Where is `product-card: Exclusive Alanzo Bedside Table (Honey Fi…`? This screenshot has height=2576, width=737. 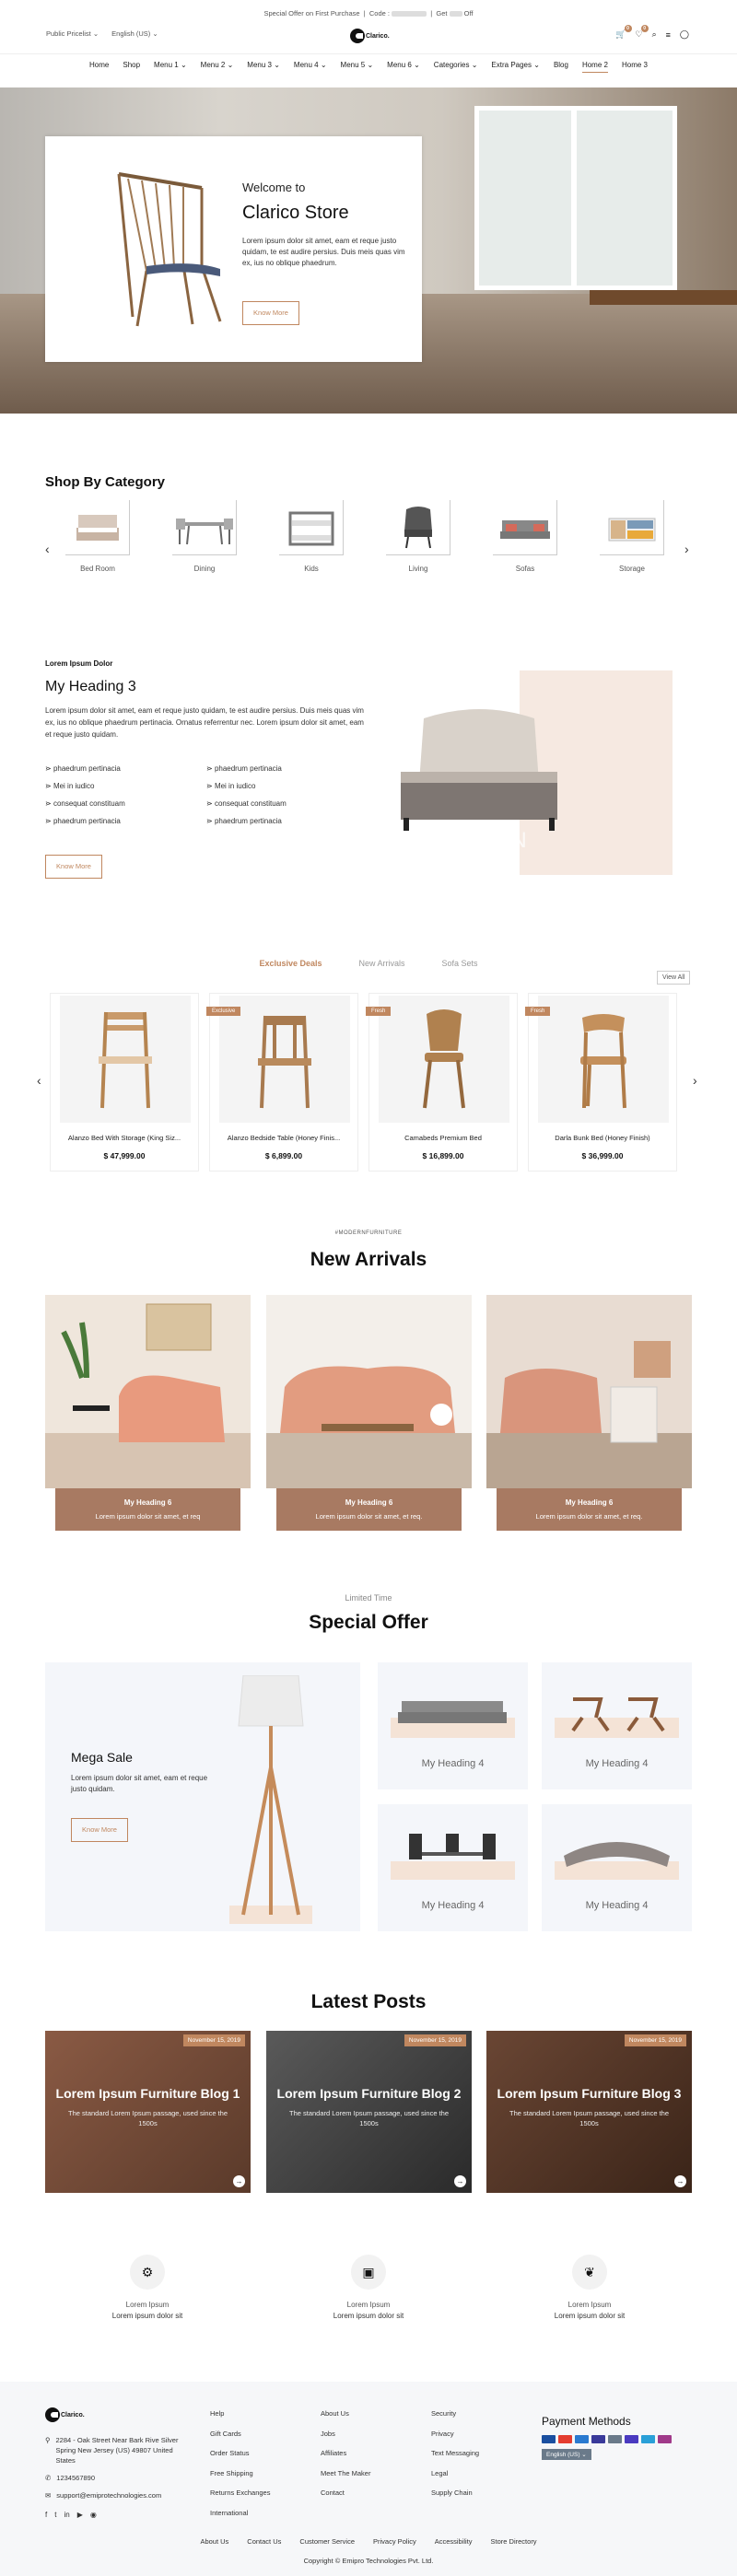
product-card: Exclusive Alanzo Bedside Table (Honey Fi… is located at coordinates (282, 1082).